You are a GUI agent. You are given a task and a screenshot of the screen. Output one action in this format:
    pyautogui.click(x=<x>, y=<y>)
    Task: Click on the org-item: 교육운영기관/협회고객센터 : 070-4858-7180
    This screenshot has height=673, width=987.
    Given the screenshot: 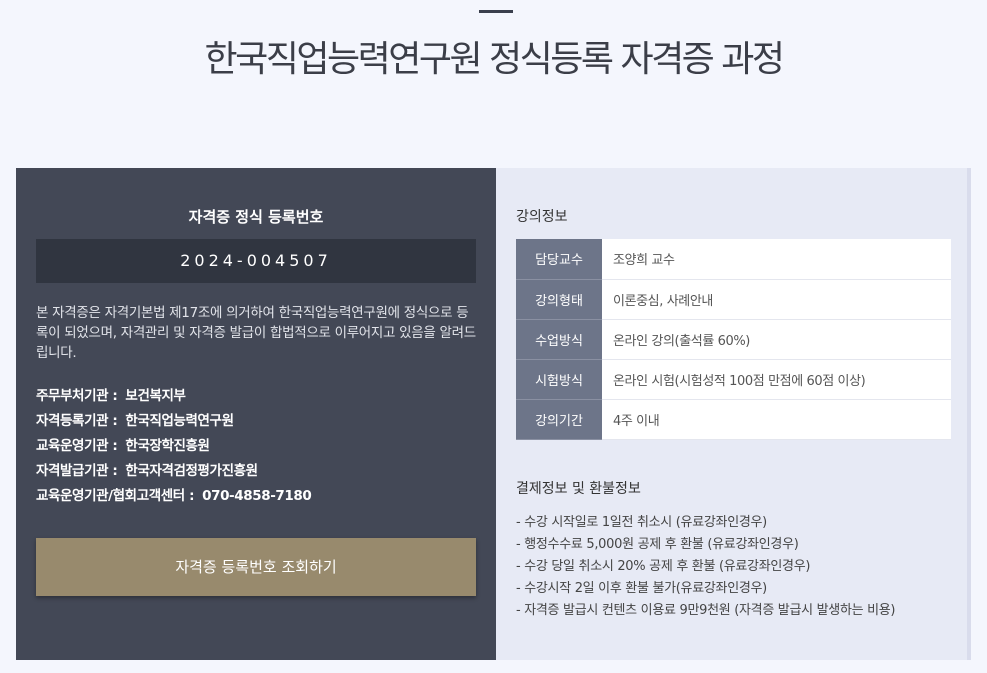 What is the action you would take?
    pyautogui.click(x=256, y=496)
    